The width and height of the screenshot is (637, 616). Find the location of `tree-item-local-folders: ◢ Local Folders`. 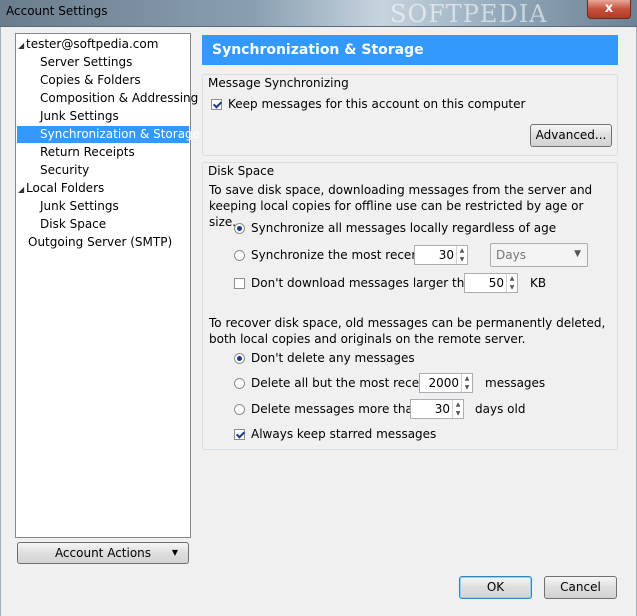

tree-item-local-folders: ◢ Local Folders is located at coordinates (61, 188).